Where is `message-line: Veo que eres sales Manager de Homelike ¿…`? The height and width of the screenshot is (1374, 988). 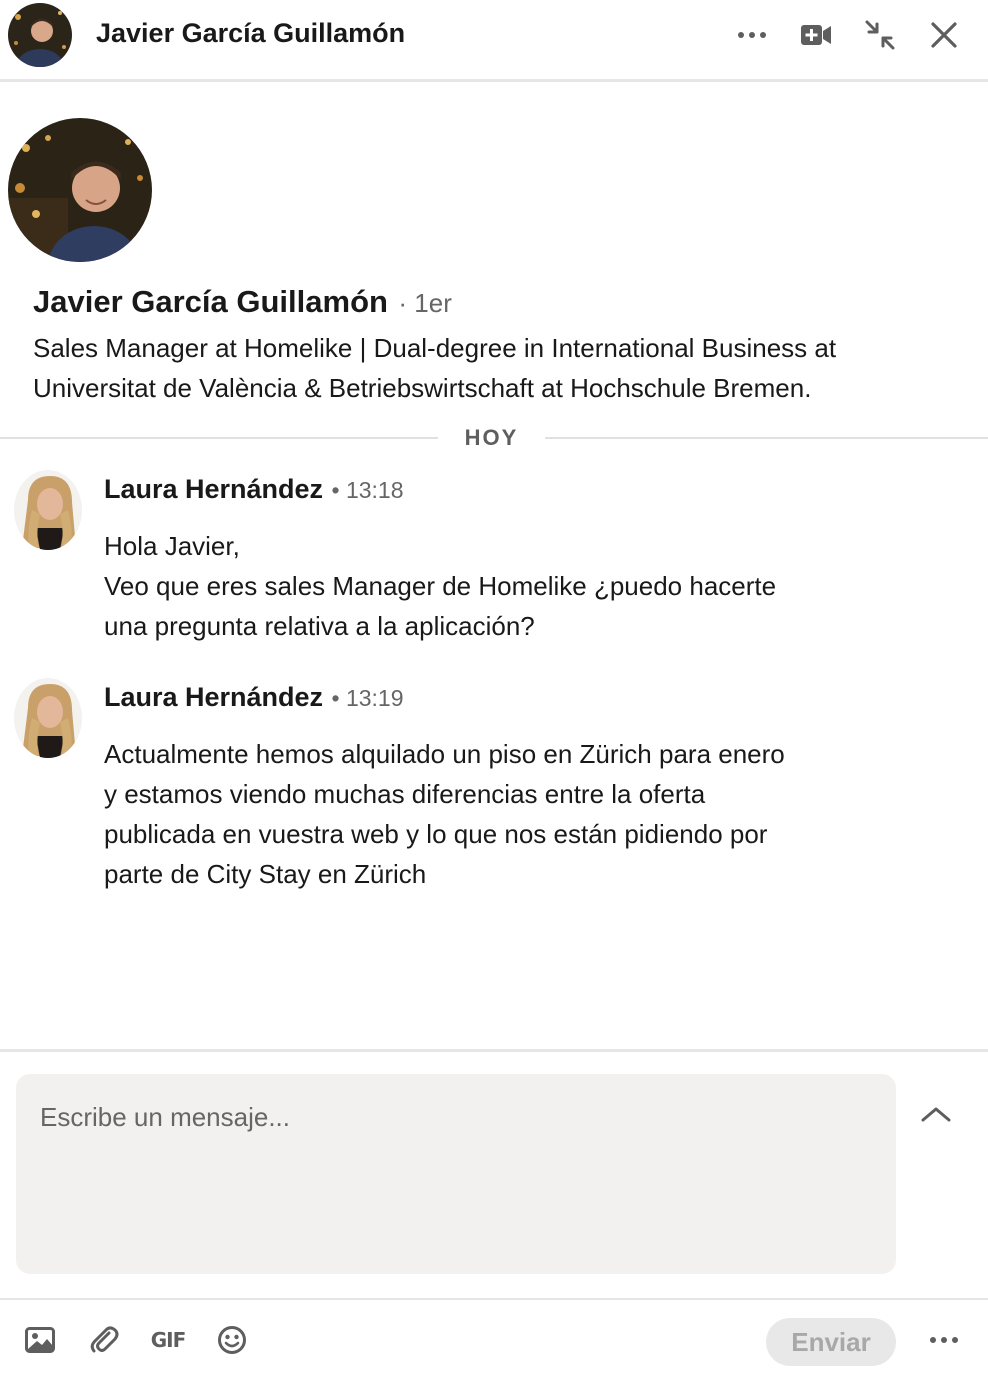
message-line: Veo que eres sales Manager de Homelike ¿… is located at coordinates (440, 586).